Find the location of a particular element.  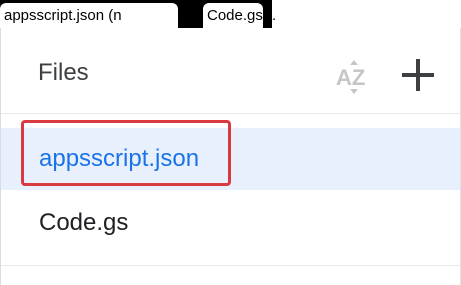

plus-icon is located at coordinates (418, 75).